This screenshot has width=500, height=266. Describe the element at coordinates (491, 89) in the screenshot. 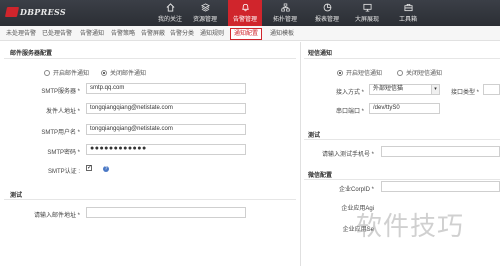

I see `port-type-input` at that location.